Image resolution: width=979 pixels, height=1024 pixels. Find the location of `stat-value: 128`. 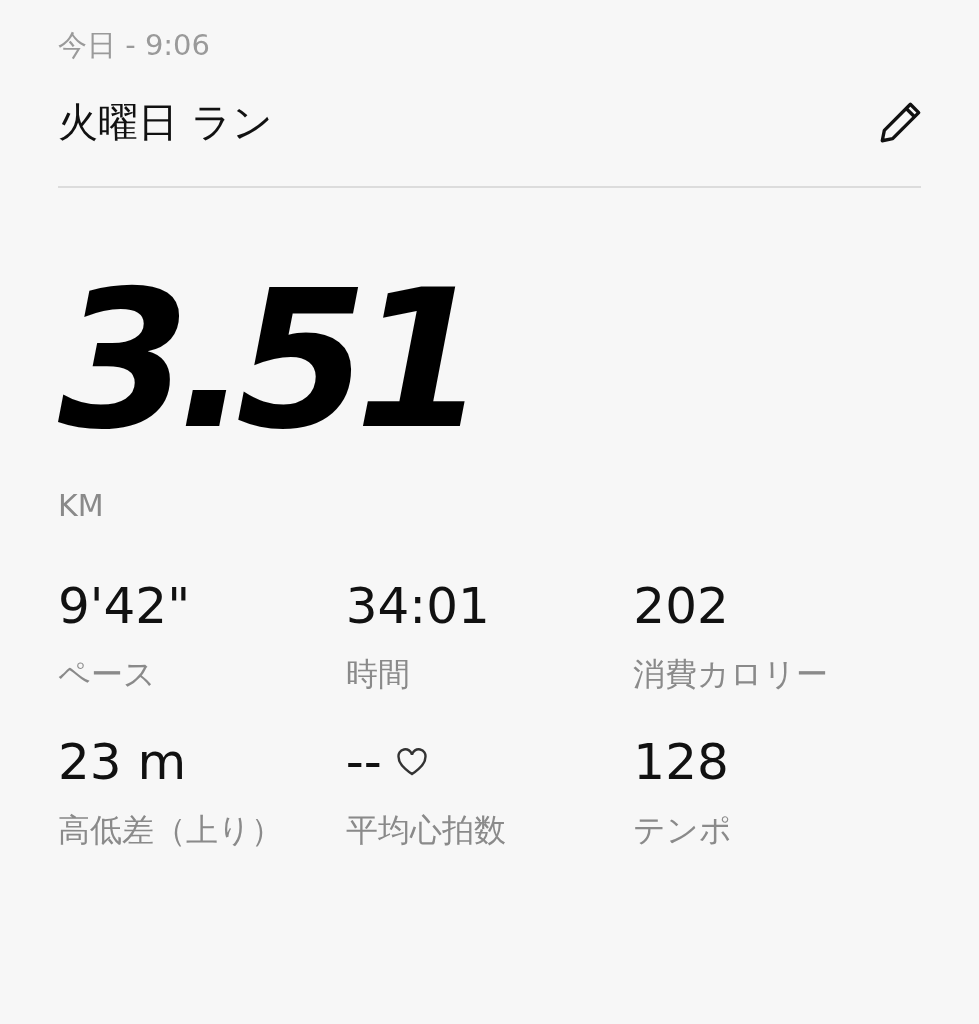

stat-value: 128 is located at coordinates (681, 762).